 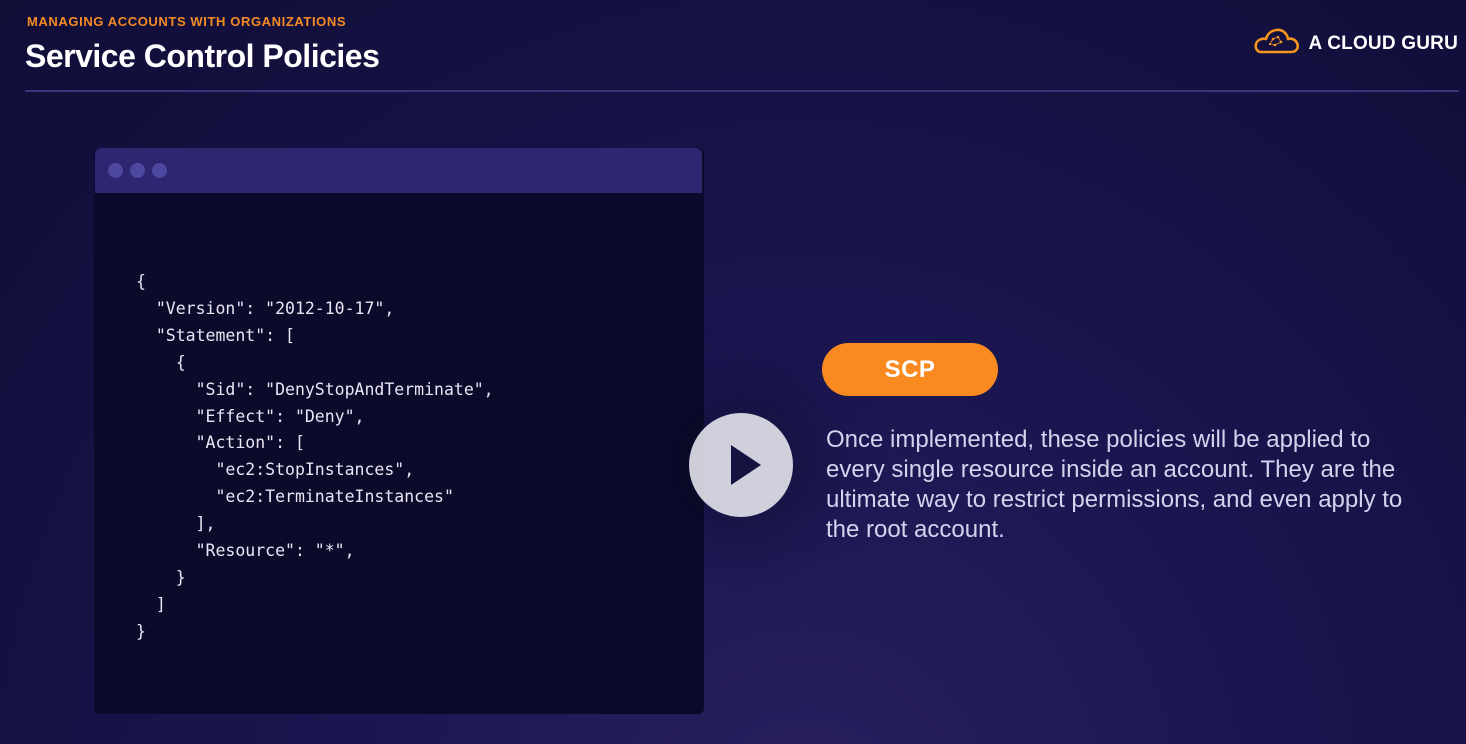 I want to click on cloud-logo-icon, so click(x=1276, y=43).